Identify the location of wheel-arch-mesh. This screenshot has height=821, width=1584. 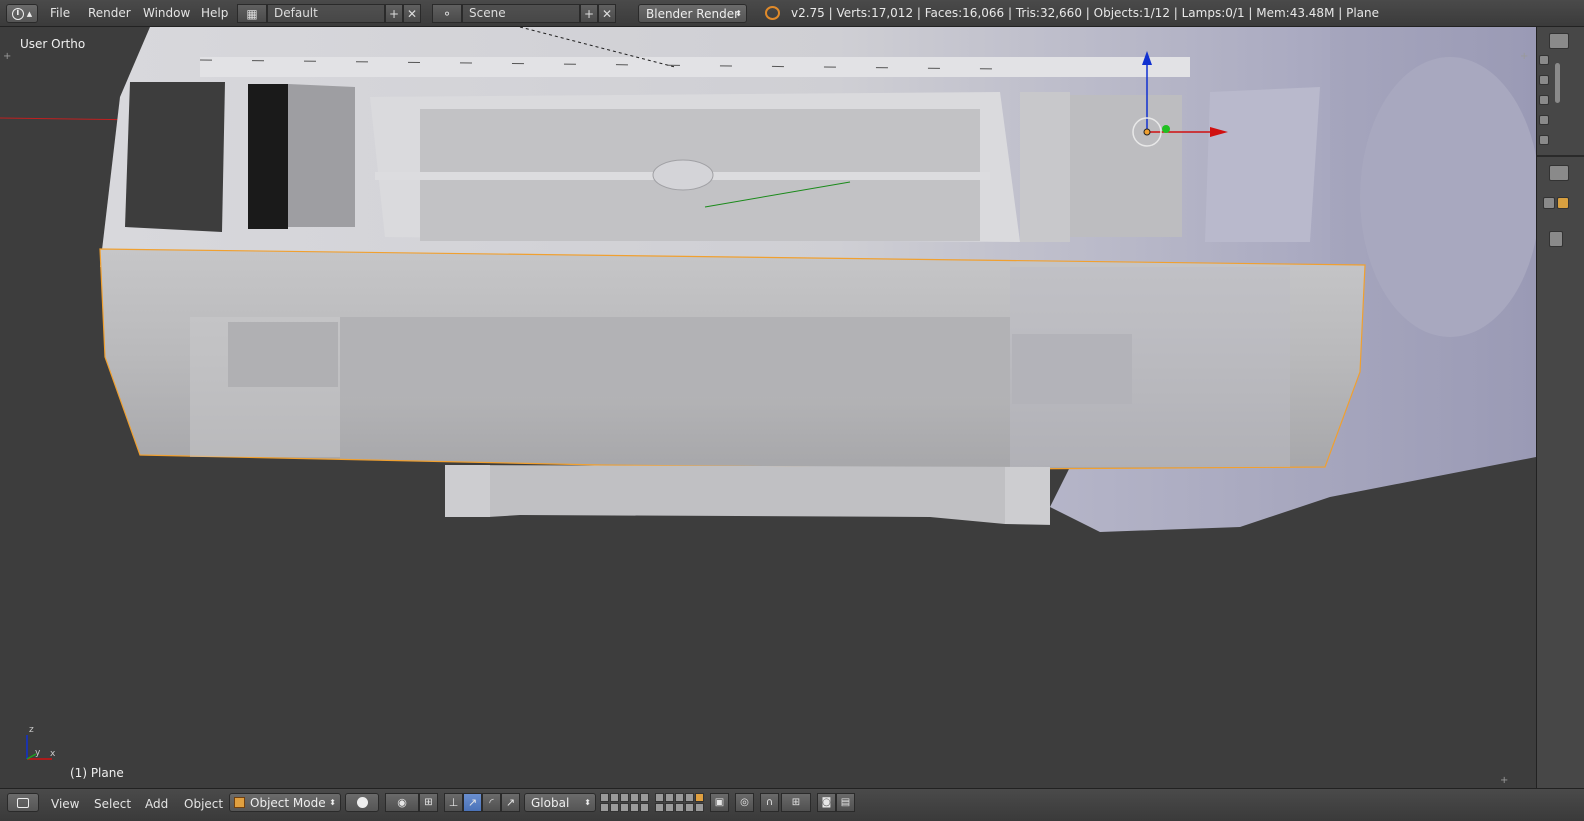
(1448, 197).